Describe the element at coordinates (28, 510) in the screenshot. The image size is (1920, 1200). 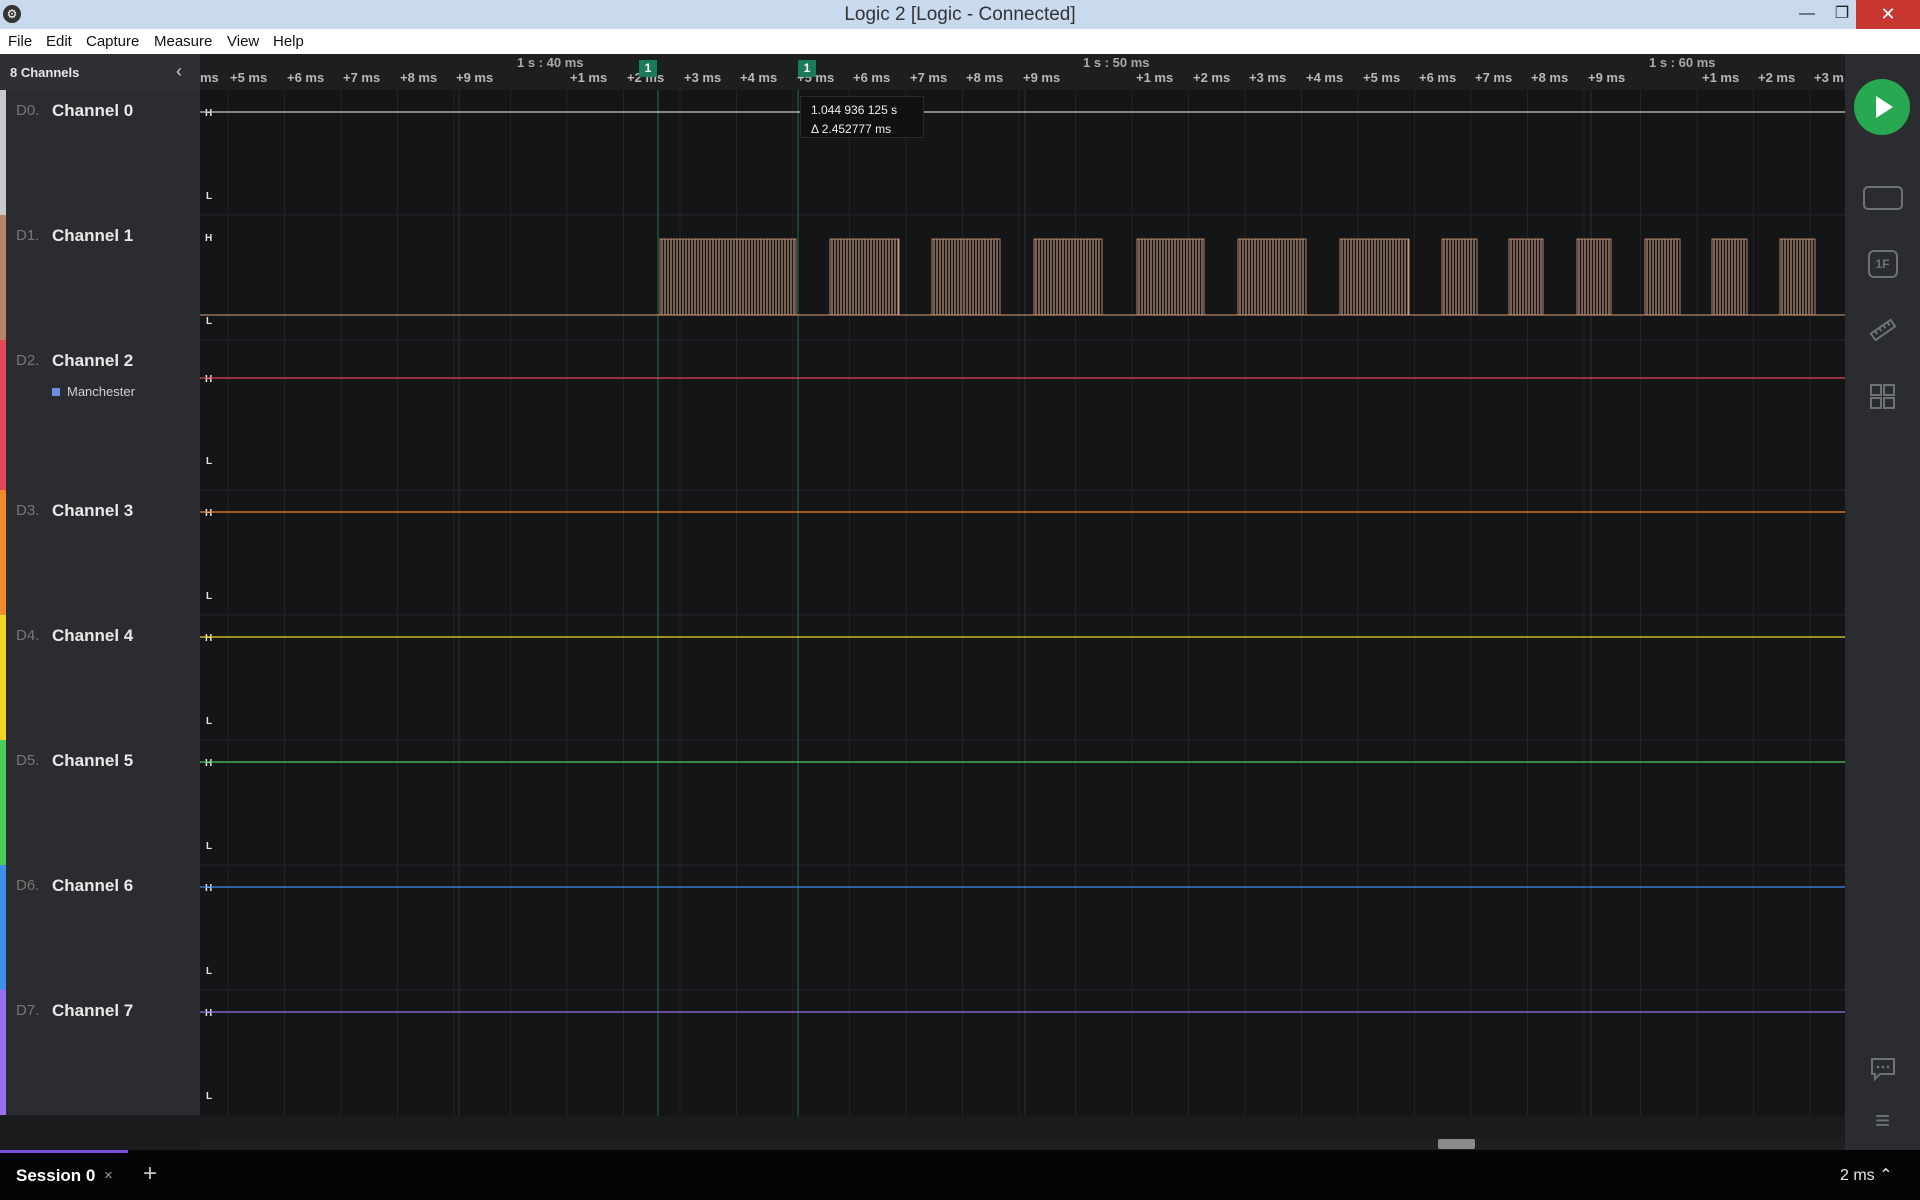
I see `channel-id: D3.` at that location.